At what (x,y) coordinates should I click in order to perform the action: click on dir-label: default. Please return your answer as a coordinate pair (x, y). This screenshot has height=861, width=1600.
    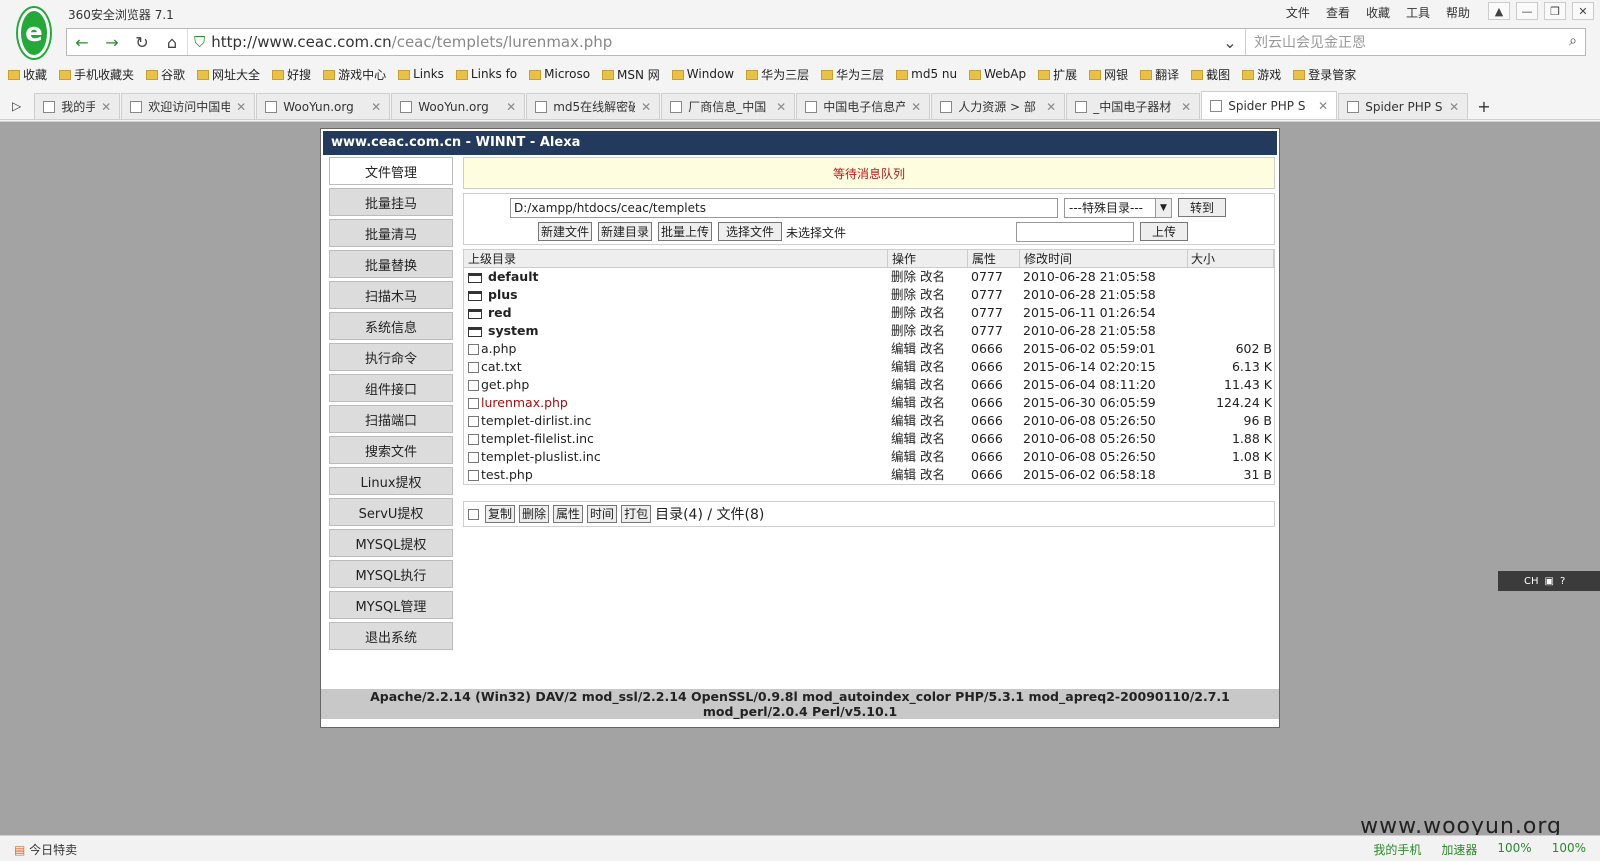
    Looking at the image, I should click on (513, 276).